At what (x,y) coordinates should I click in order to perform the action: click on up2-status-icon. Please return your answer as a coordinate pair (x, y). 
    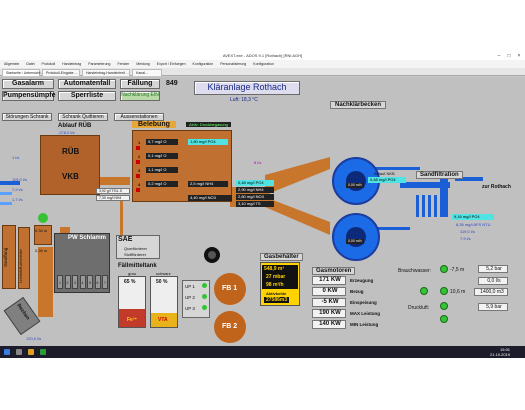
    Looking at the image, I should click on (204, 296).